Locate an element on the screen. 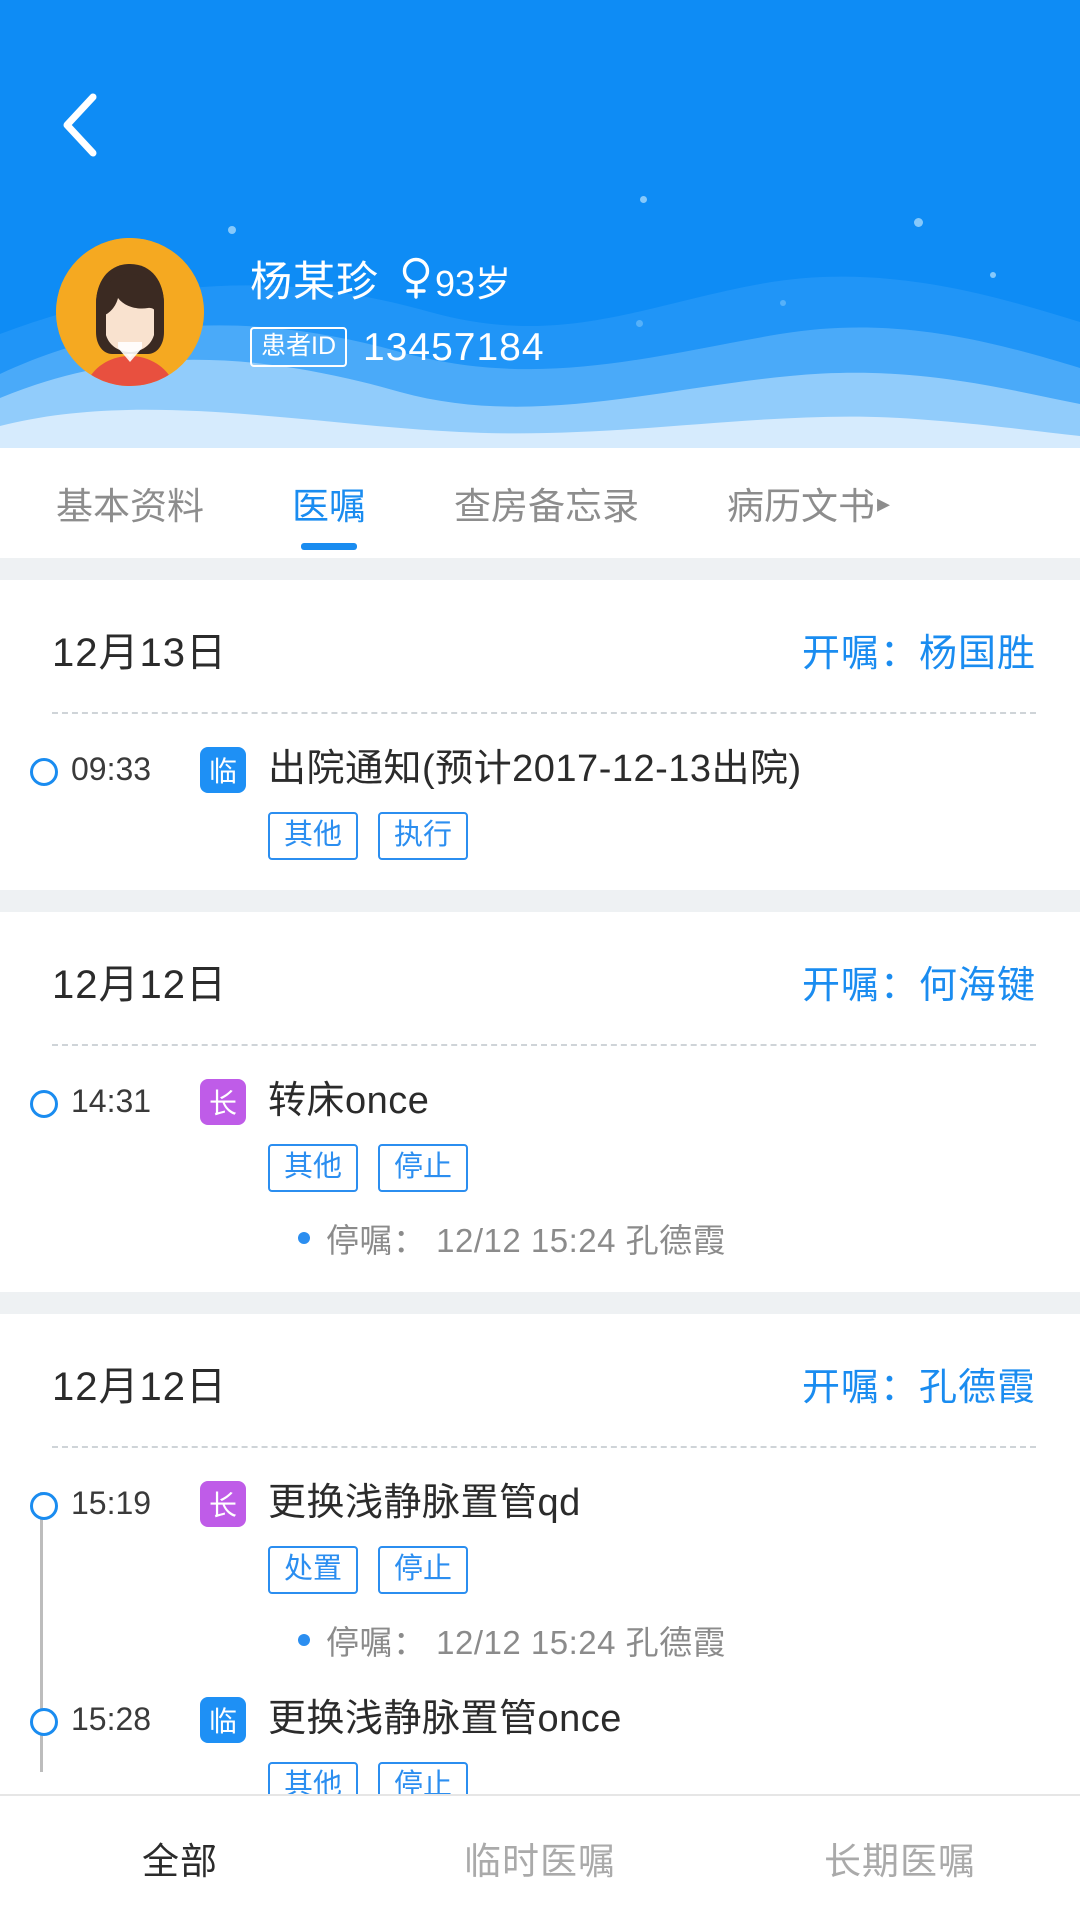 This screenshot has height=1920, width=1080. order-tag: 执行 is located at coordinates (423, 836).